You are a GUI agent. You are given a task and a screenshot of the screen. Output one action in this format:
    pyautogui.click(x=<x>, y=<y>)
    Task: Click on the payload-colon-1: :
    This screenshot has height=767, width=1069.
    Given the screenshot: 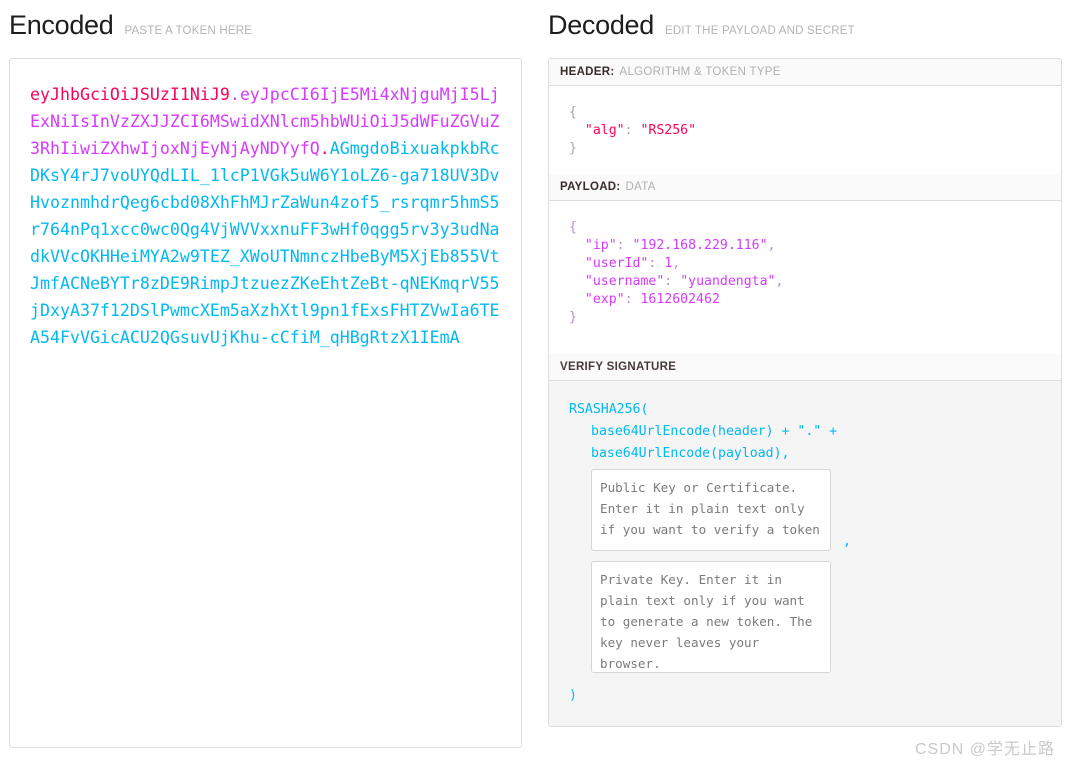 What is the action you would take?
    pyautogui.click(x=656, y=263)
    